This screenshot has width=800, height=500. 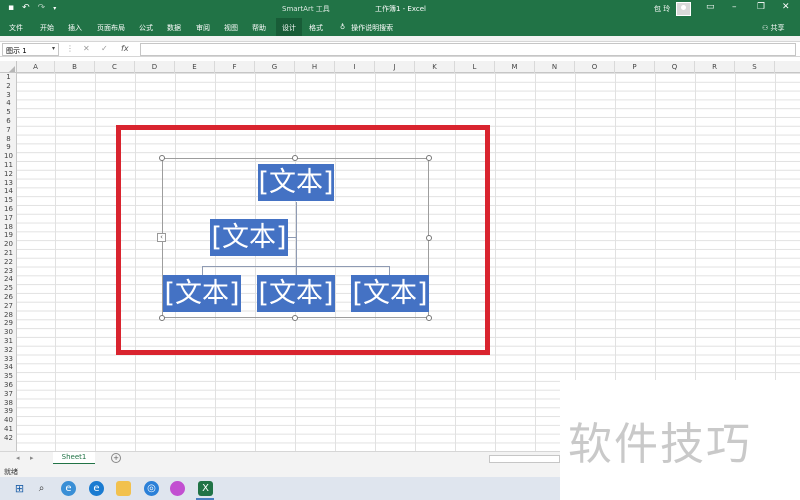 What do you see at coordinates (275, 67) in the screenshot?
I see `column-header: G` at bounding box center [275, 67].